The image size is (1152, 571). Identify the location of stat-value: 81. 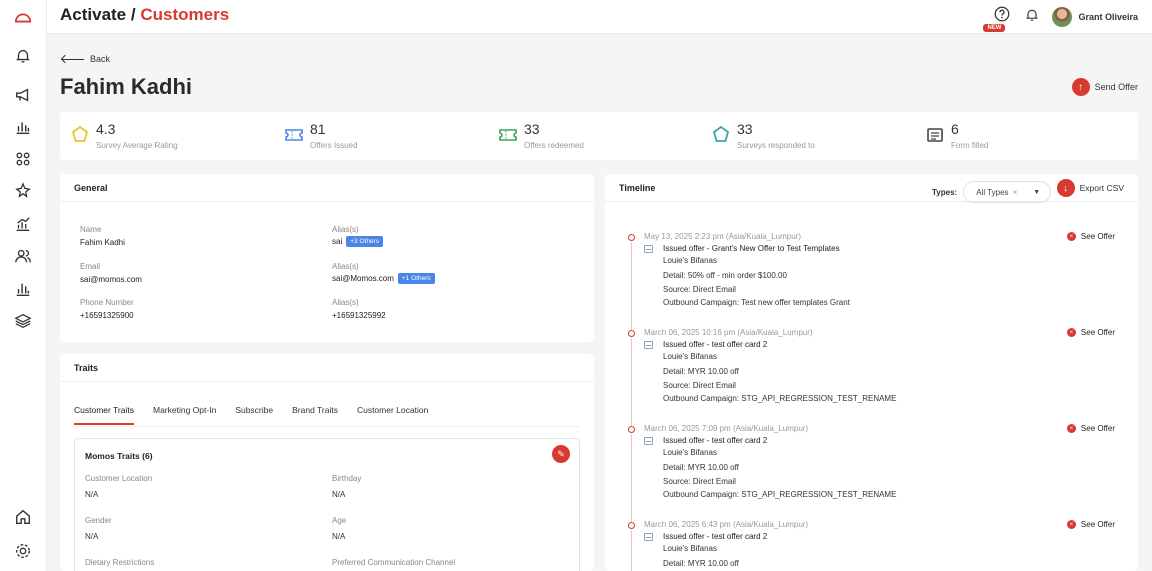
(318, 129).